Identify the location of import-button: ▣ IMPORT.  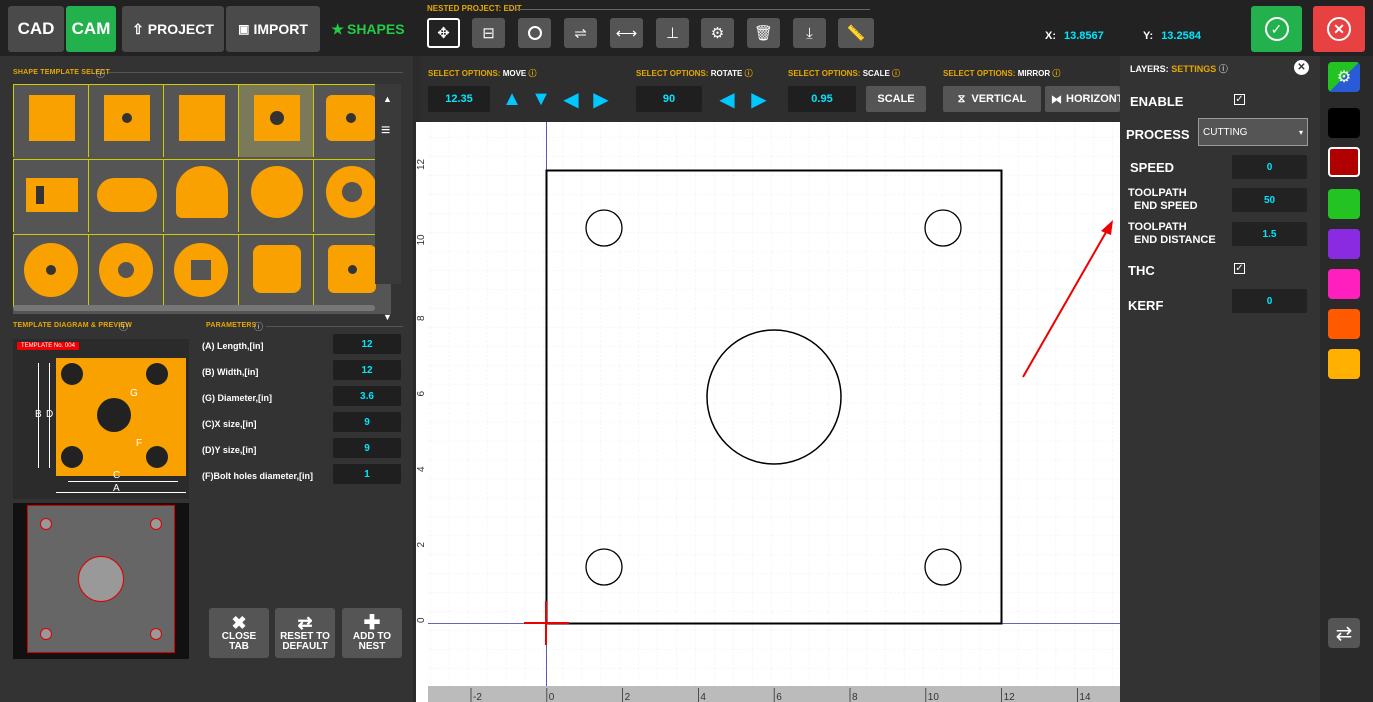
(273, 29).